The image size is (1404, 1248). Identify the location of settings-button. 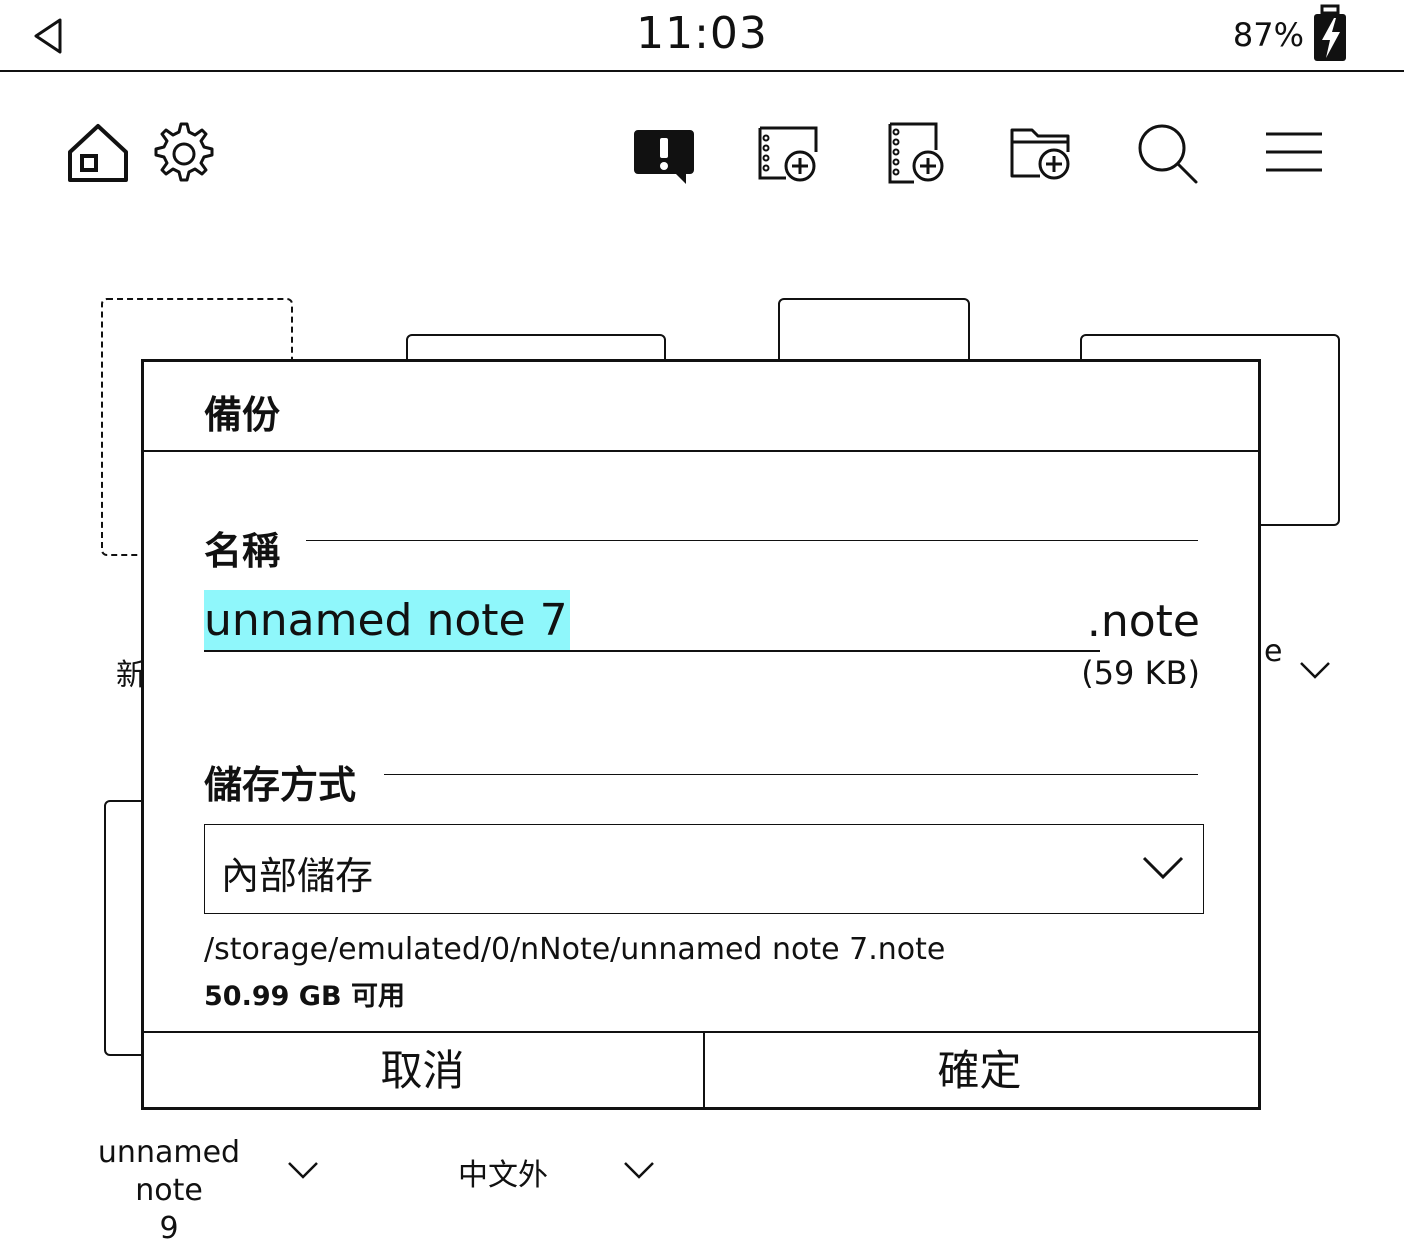
(184, 154).